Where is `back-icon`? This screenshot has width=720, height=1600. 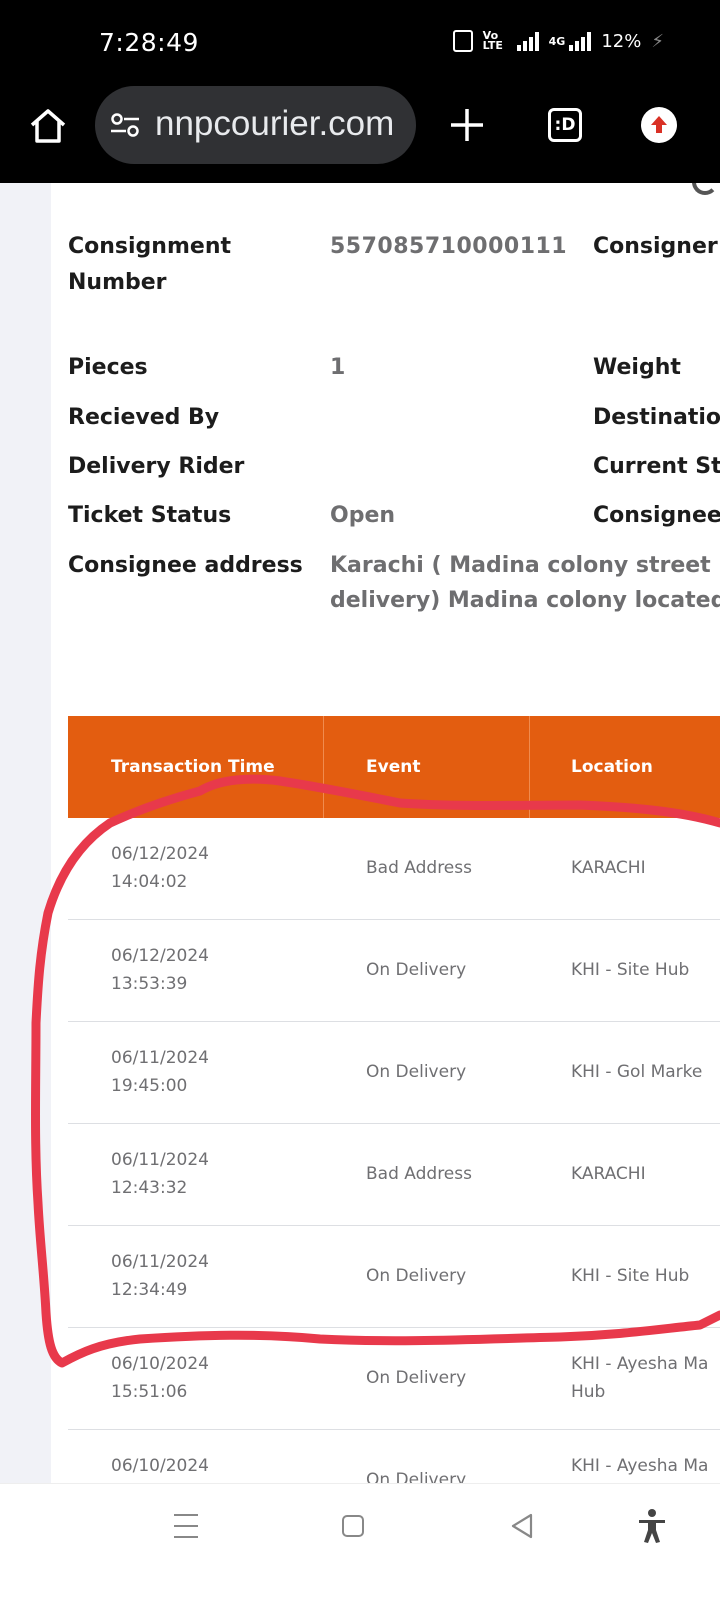 back-icon is located at coordinates (522, 1526).